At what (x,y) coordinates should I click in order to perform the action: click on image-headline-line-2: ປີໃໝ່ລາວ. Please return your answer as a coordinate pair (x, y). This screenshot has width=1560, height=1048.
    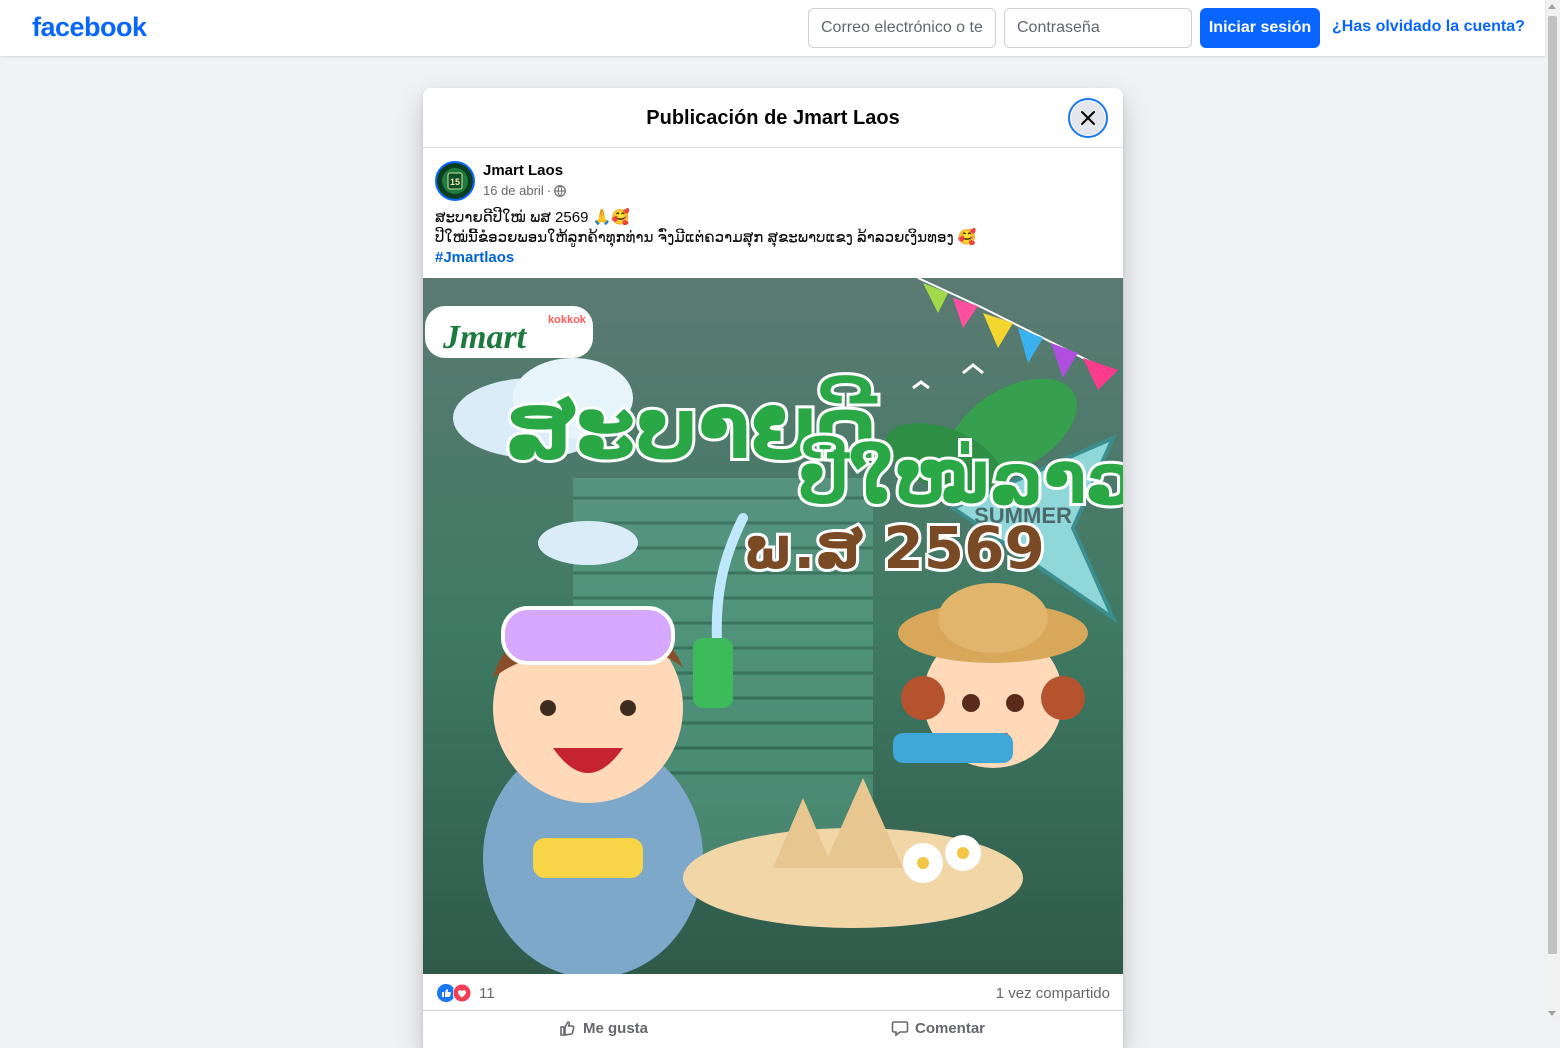
    Looking at the image, I should click on (960, 478).